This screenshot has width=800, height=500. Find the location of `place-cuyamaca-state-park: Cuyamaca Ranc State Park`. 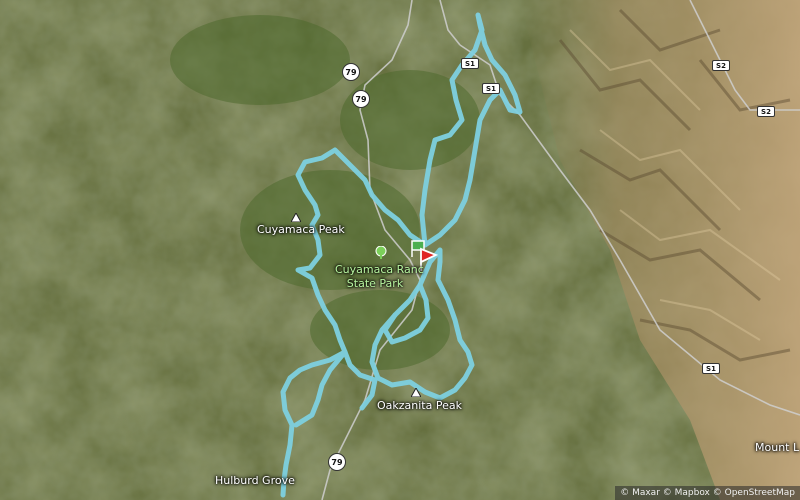

place-cuyamaca-state-park: Cuyamaca Ranc State Park is located at coordinates (379, 277).